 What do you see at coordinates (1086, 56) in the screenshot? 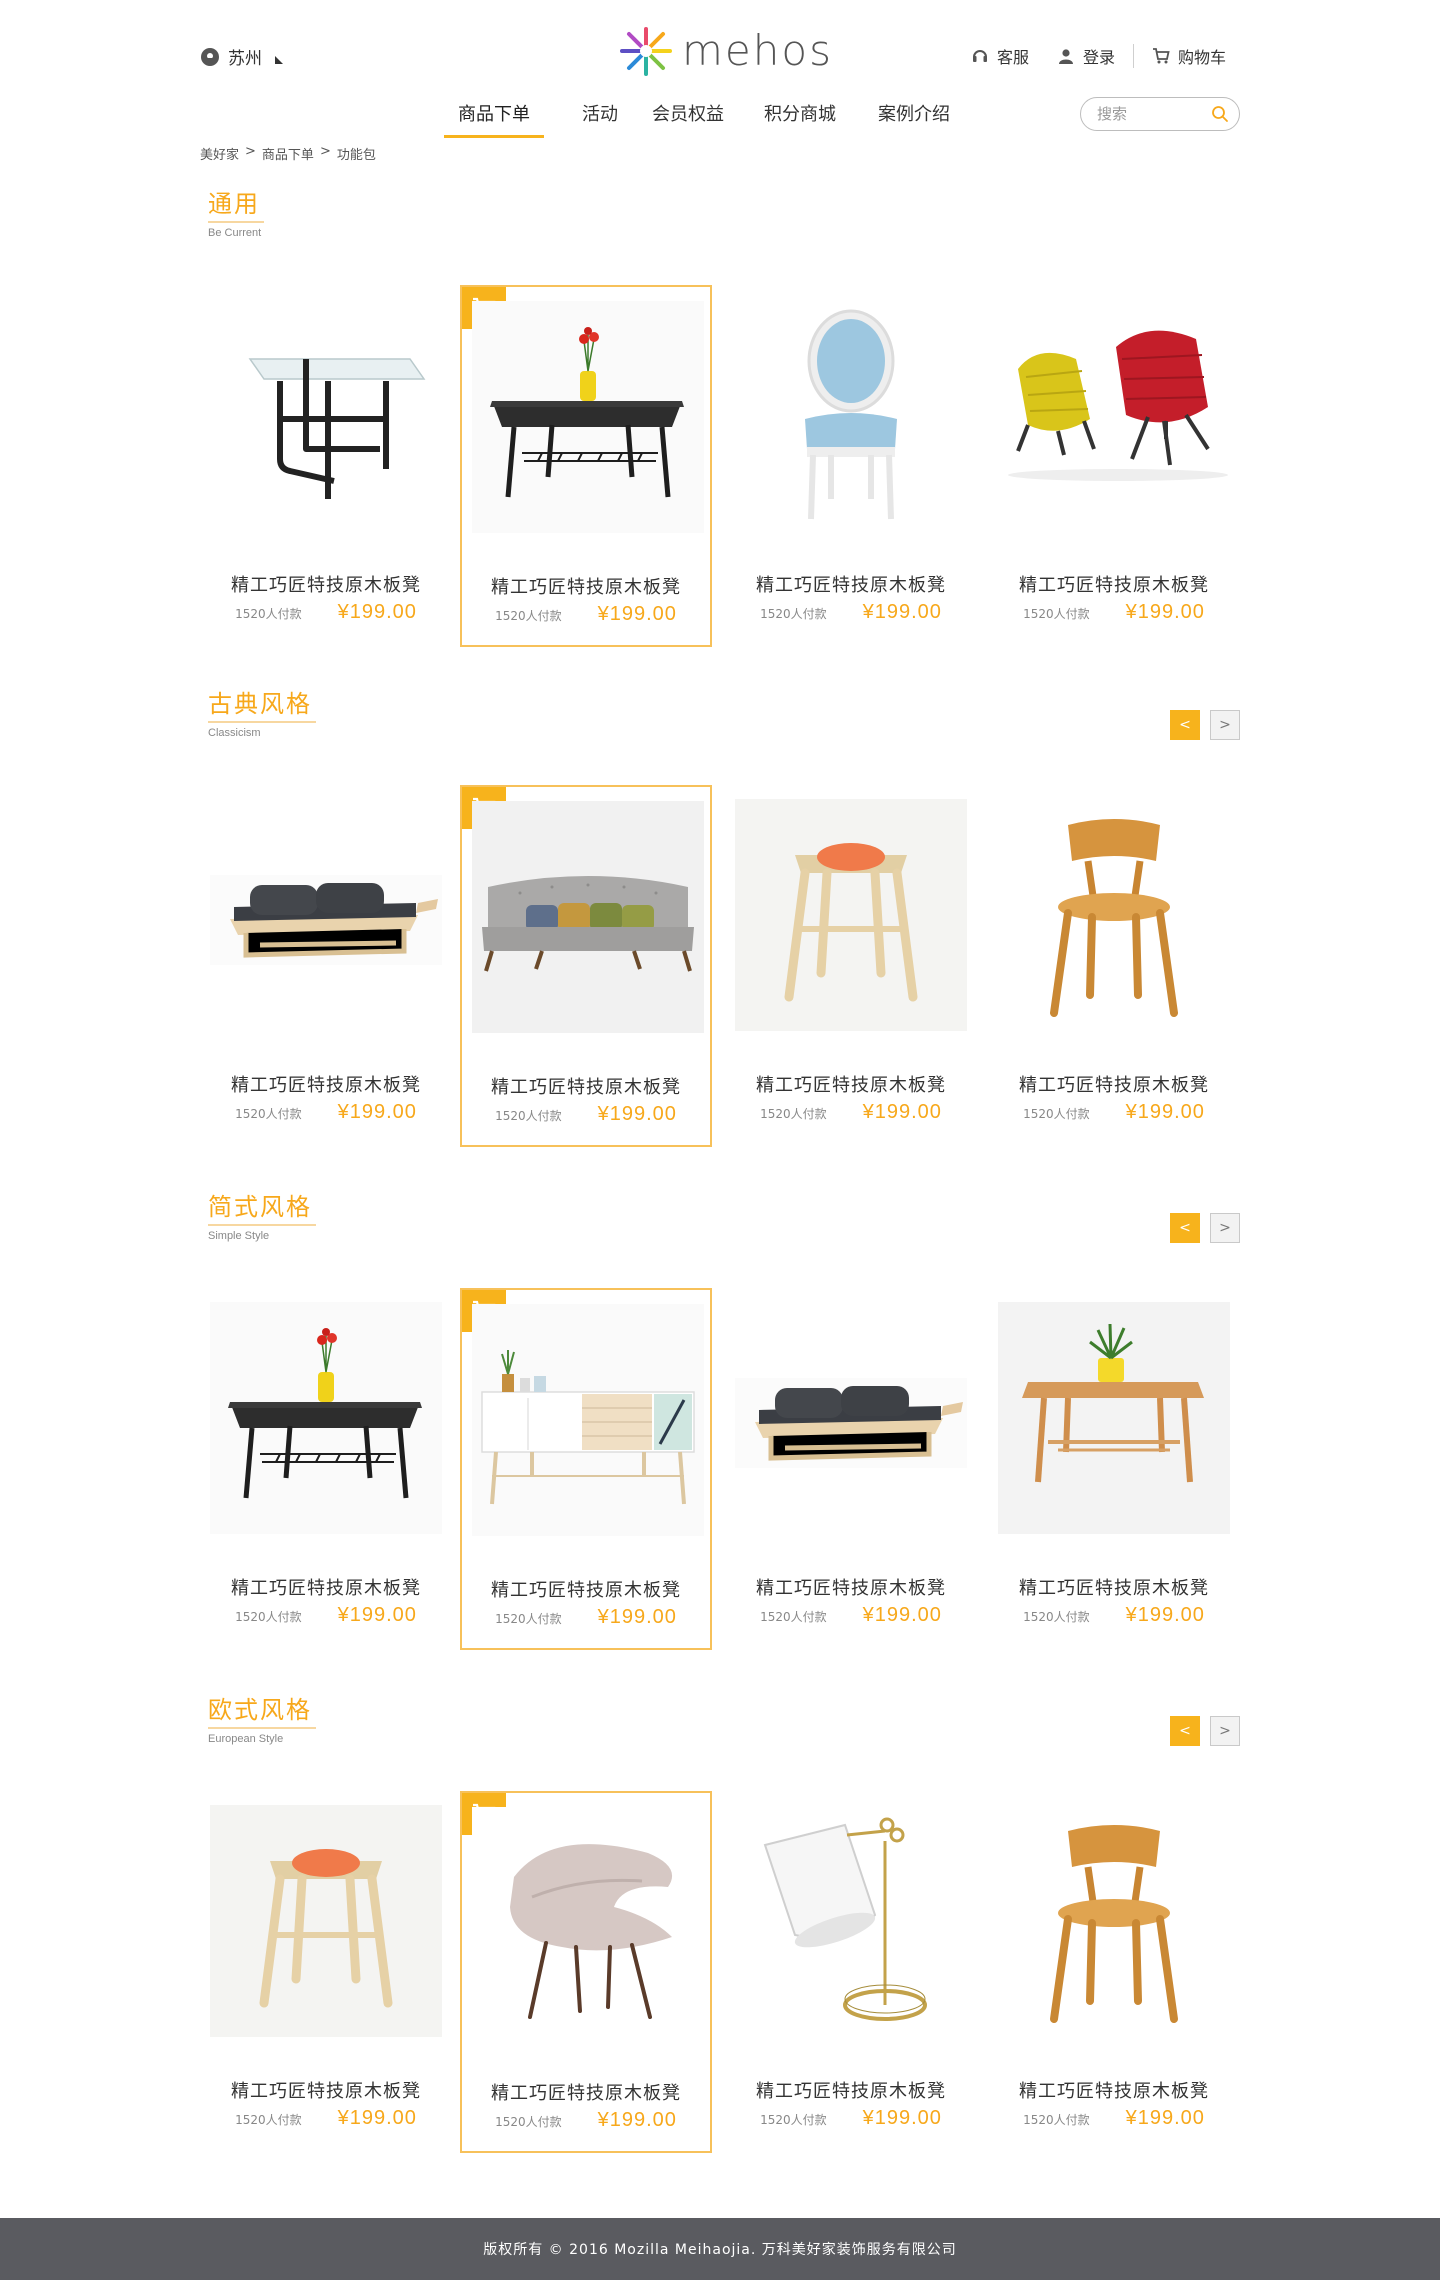
I see `login-link: 登录` at bounding box center [1086, 56].